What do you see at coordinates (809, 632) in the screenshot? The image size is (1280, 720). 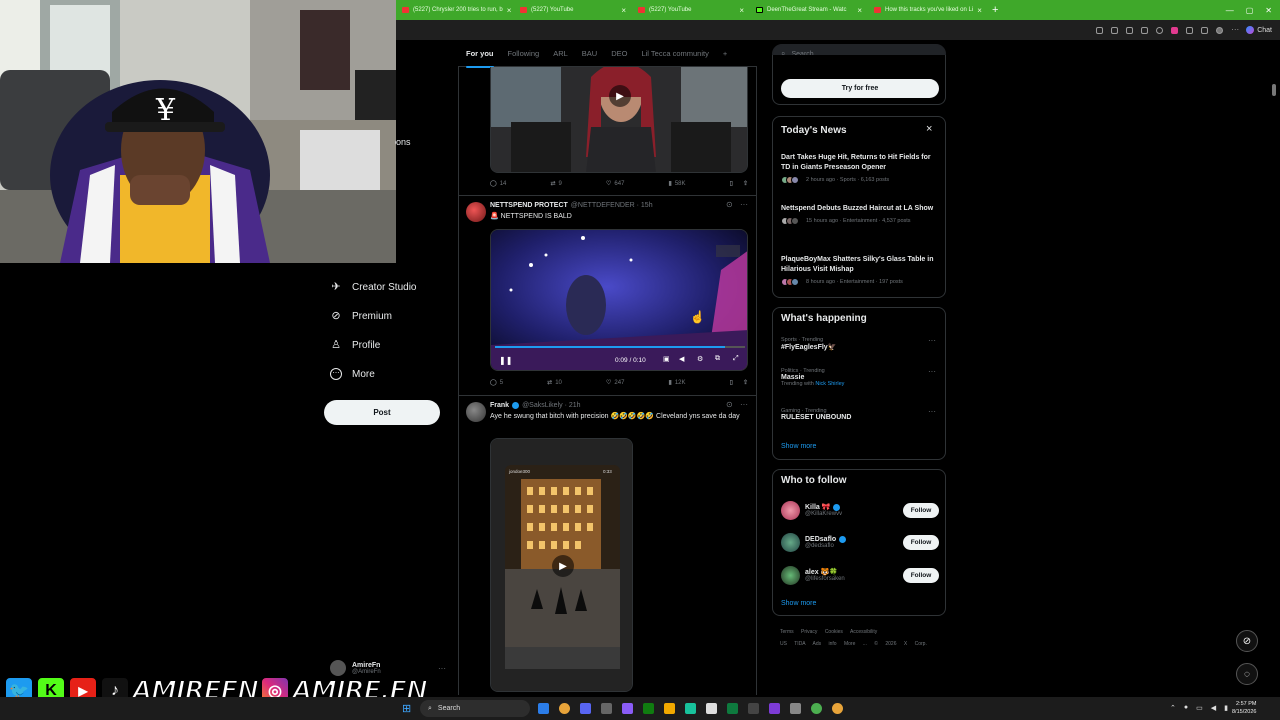 I see `footer-link: Privacy` at bounding box center [809, 632].